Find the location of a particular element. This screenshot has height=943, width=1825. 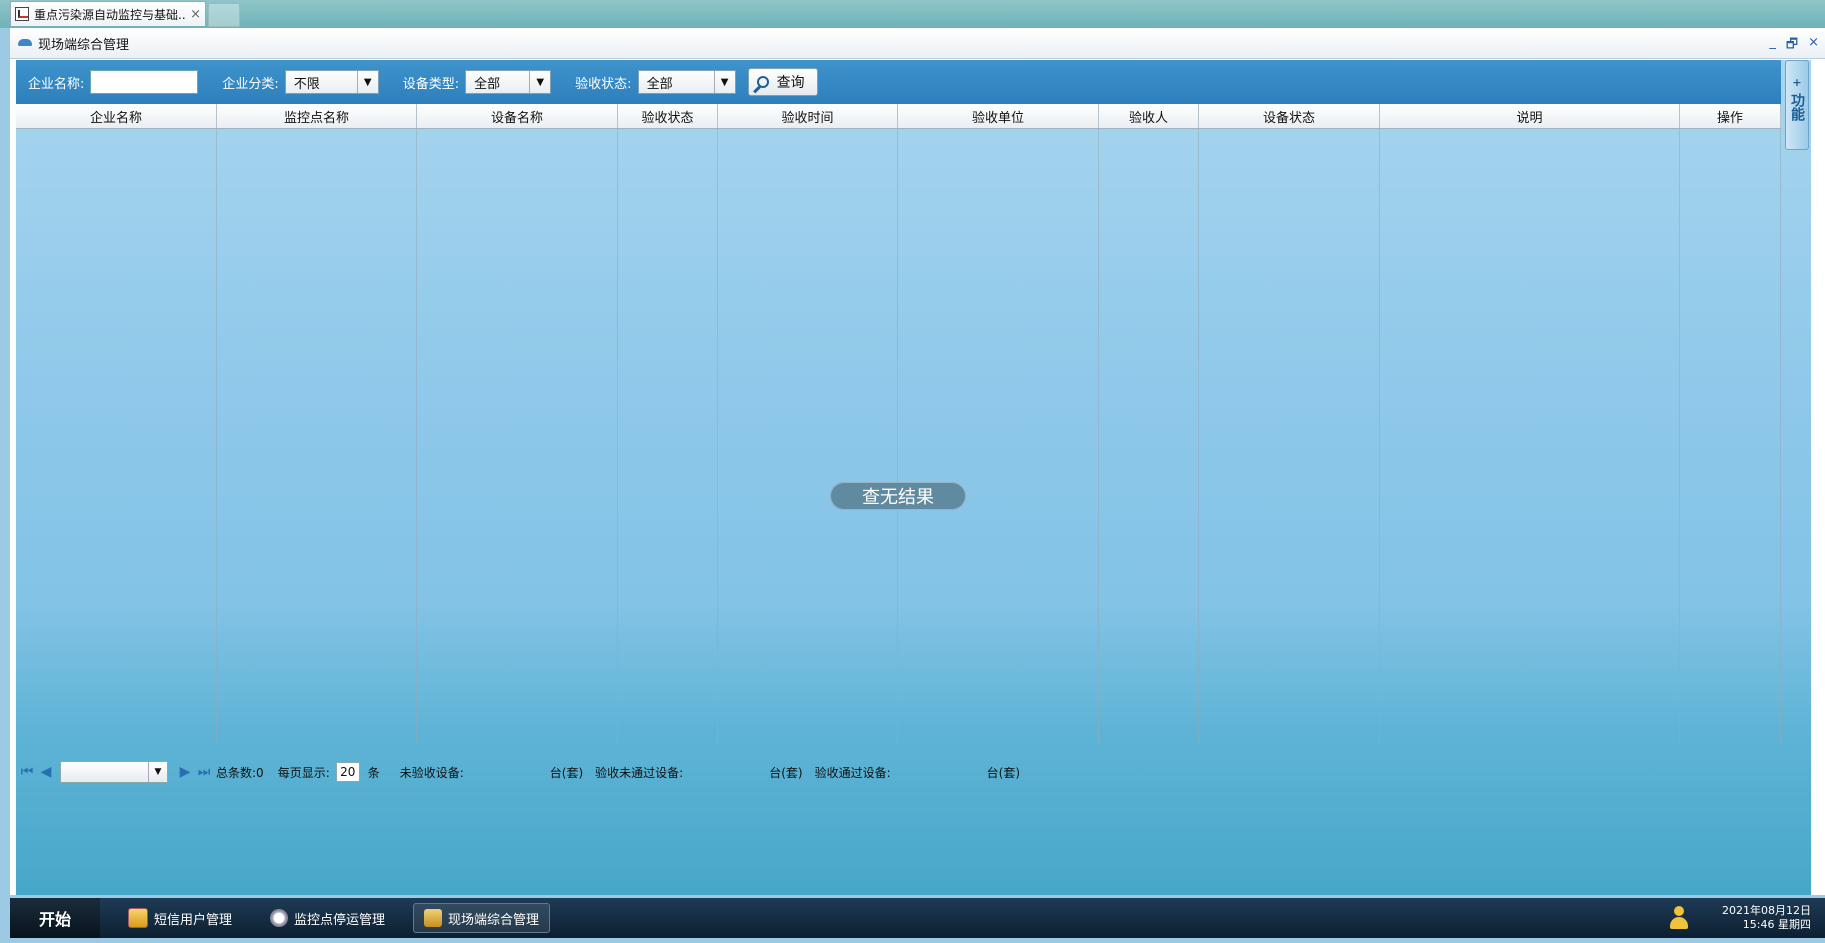

accept-status-select: 全部 ▼ is located at coordinates (686, 82).